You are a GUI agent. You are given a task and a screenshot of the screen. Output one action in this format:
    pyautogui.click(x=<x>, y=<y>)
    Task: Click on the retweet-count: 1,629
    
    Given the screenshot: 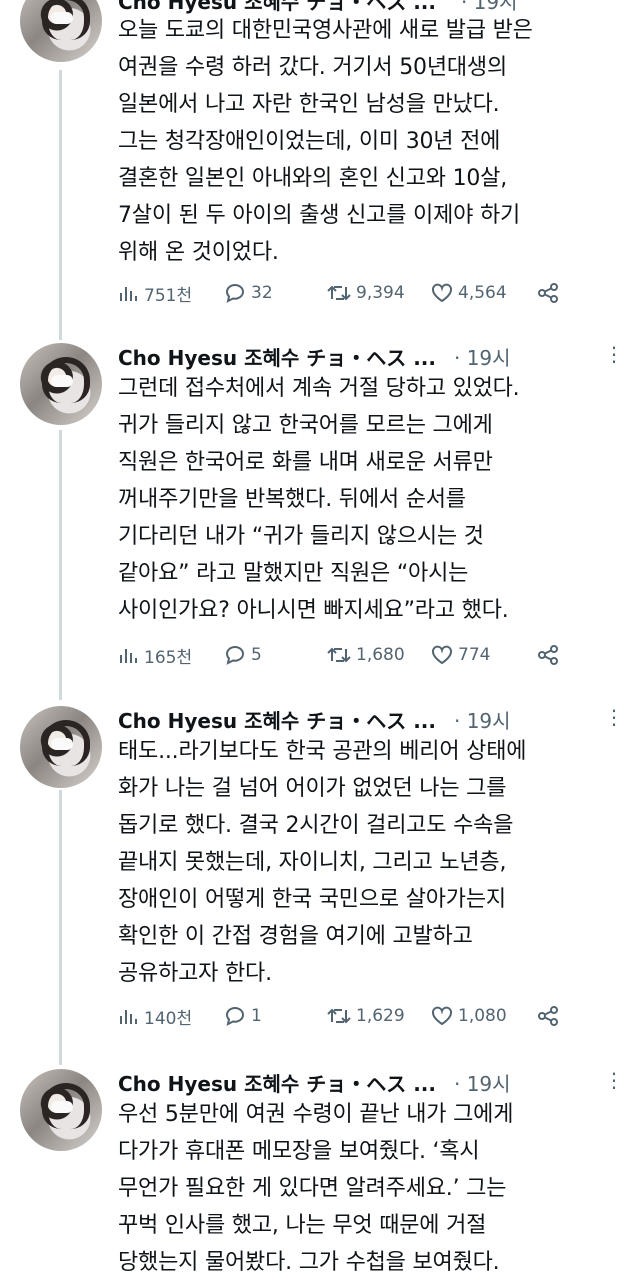 What is the action you would take?
    pyautogui.click(x=380, y=1016)
    